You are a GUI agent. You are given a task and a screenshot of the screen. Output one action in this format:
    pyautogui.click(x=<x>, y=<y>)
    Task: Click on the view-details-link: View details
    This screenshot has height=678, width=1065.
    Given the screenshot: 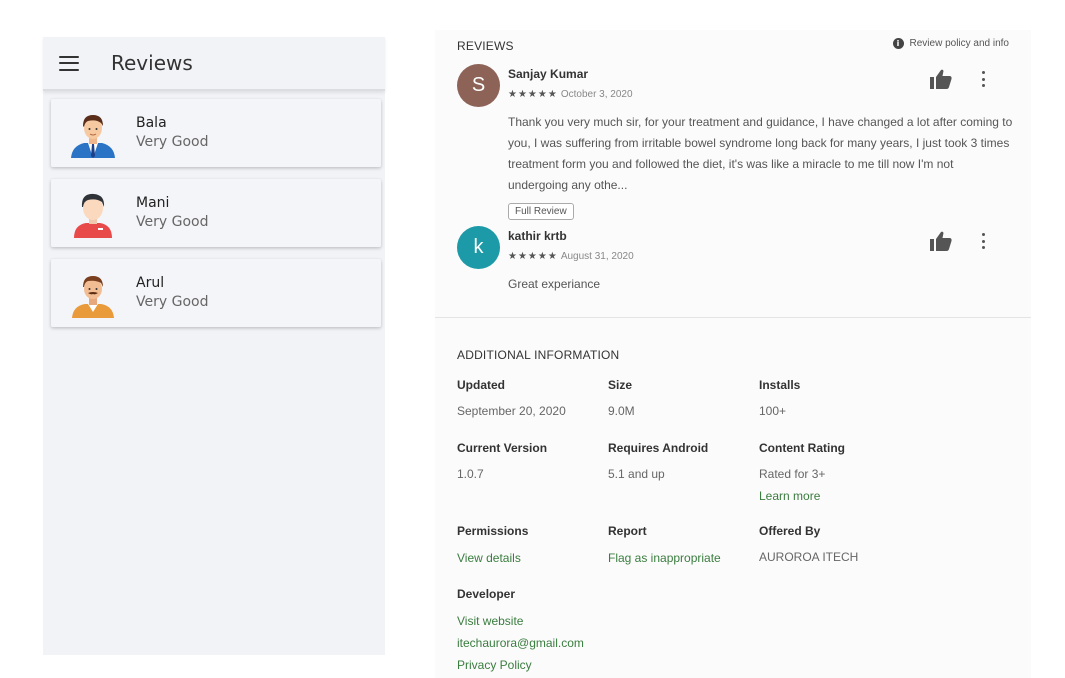 What is the action you would take?
    pyautogui.click(x=532, y=558)
    